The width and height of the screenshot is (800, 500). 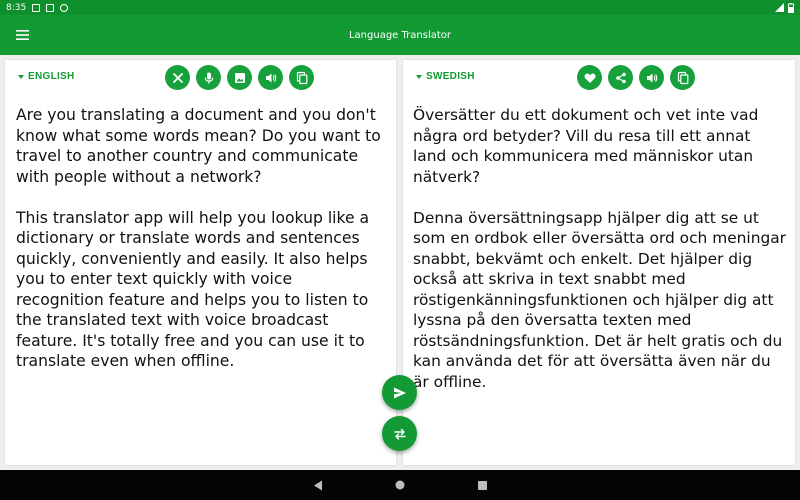 What do you see at coordinates (450, 76) in the screenshot?
I see `target-language-label: SWEDISH` at bounding box center [450, 76].